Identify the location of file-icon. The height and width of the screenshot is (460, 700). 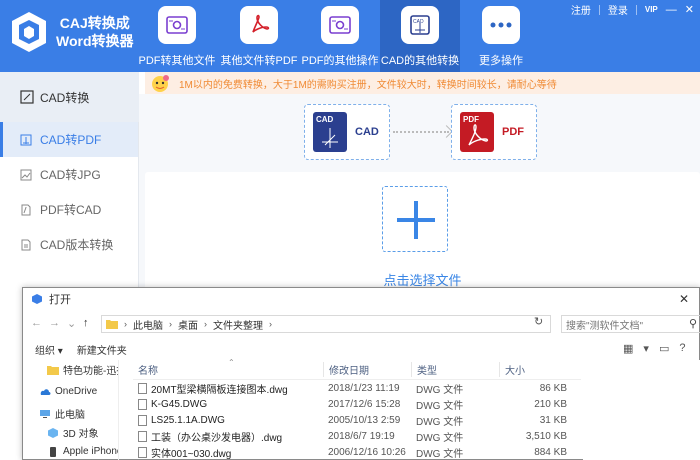
(142, 436).